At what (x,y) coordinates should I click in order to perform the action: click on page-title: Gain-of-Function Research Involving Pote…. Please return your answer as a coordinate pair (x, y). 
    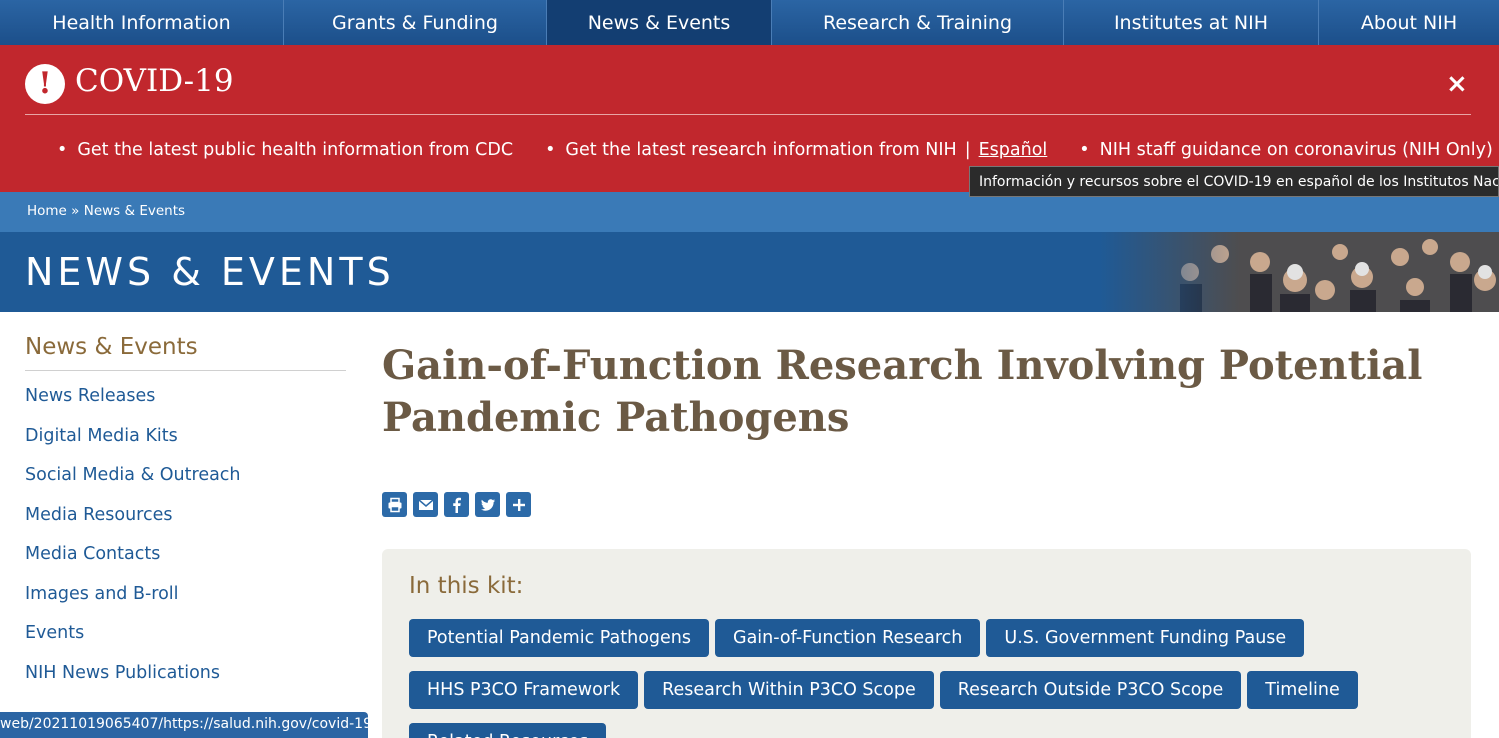
    Looking at the image, I should click on (902, 391).